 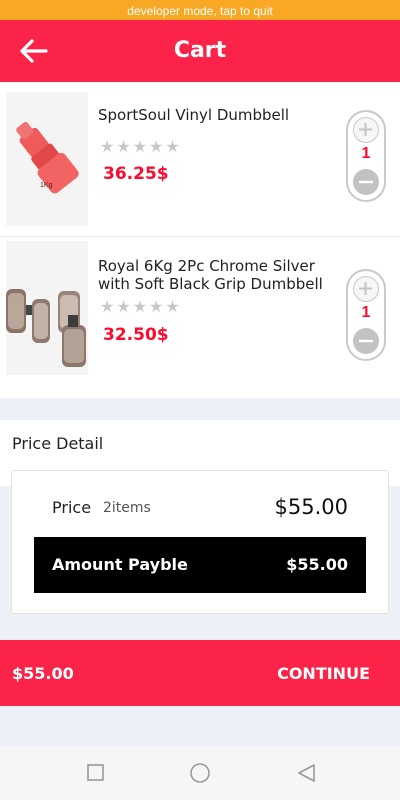 What do you see at coordinates (72, 507) in the screenshot?
I see `price-label: Price` at bounding box center [72, 507].